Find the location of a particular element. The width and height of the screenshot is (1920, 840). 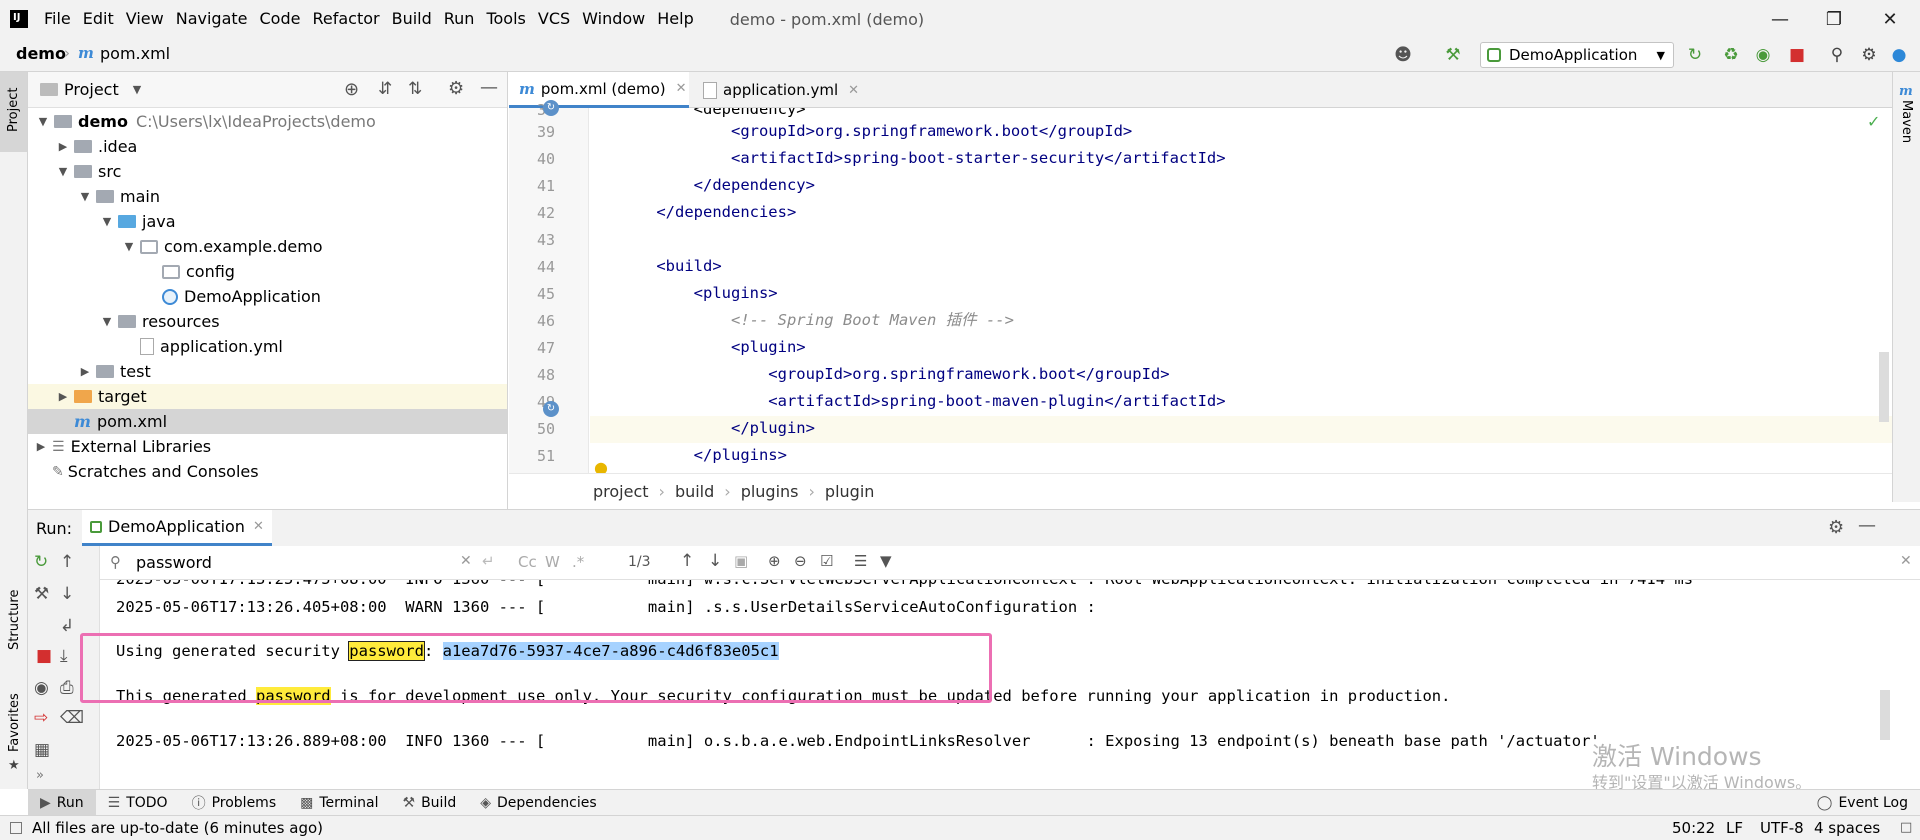

menu-navigate: Navigate is located at coordinates (212, 19).